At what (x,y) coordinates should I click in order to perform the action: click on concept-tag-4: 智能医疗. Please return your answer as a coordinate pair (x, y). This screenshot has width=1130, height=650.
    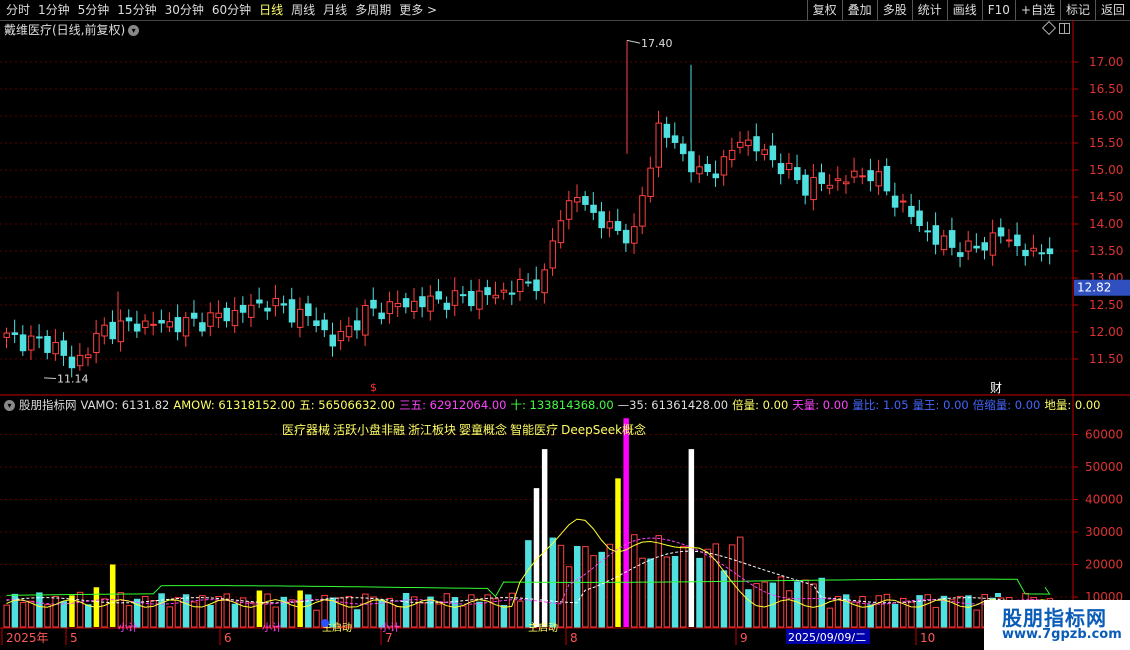
    Looking at the image, I should click on (534, 430).